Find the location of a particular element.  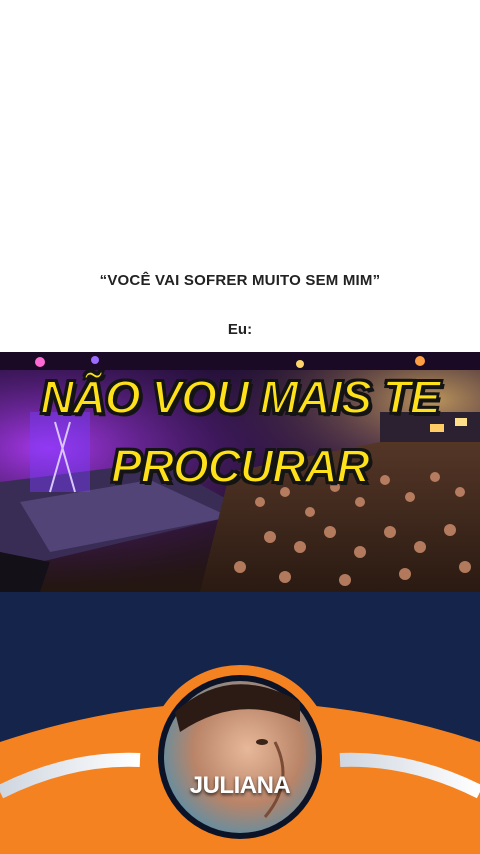

profile-brand-text: JULIANA is located at coordinates (240, 785).